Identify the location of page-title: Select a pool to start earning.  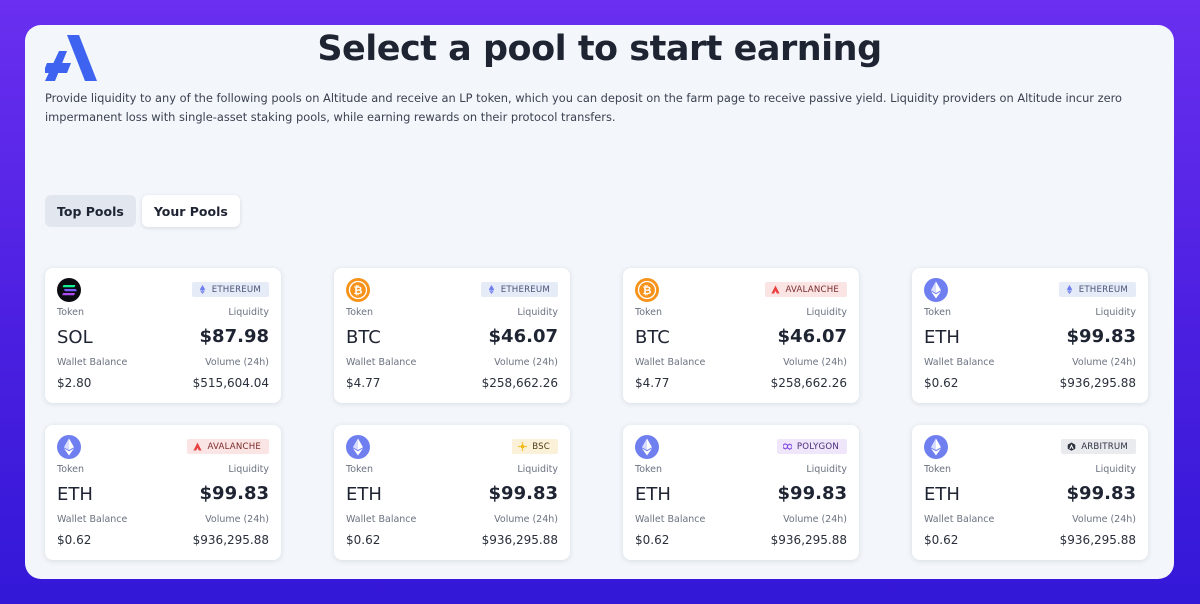
(599, 49).